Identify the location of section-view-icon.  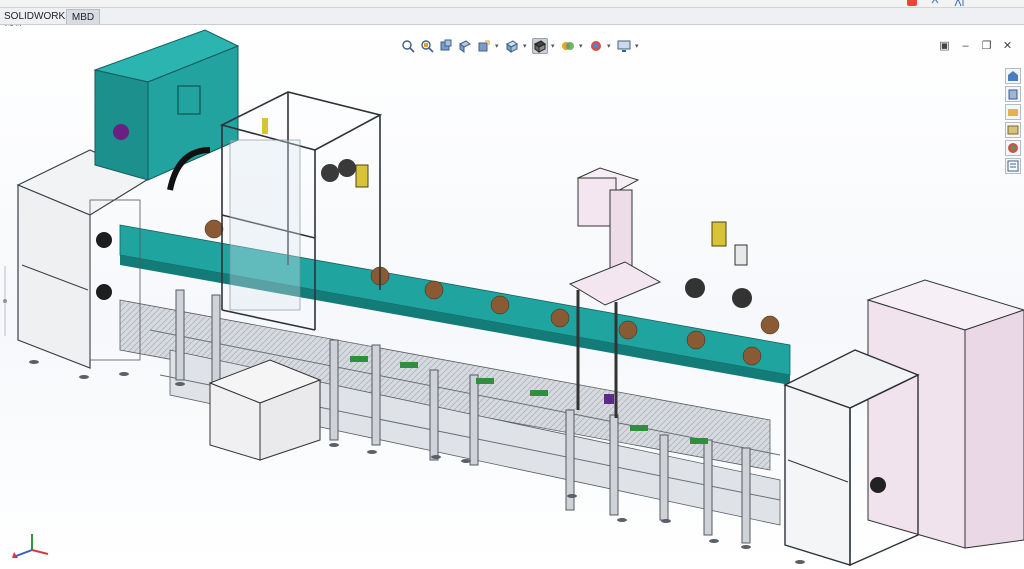
(465, 46).